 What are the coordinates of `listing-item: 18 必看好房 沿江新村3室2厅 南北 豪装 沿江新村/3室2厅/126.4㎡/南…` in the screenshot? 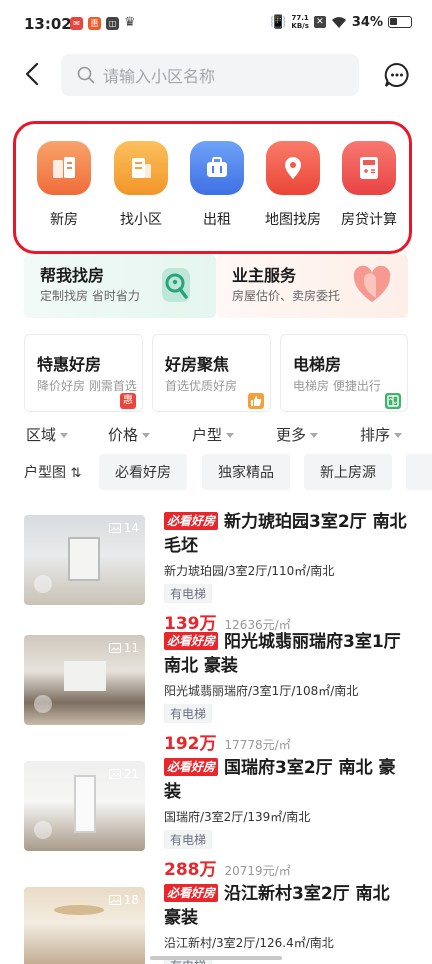 It's located at (216, 923).